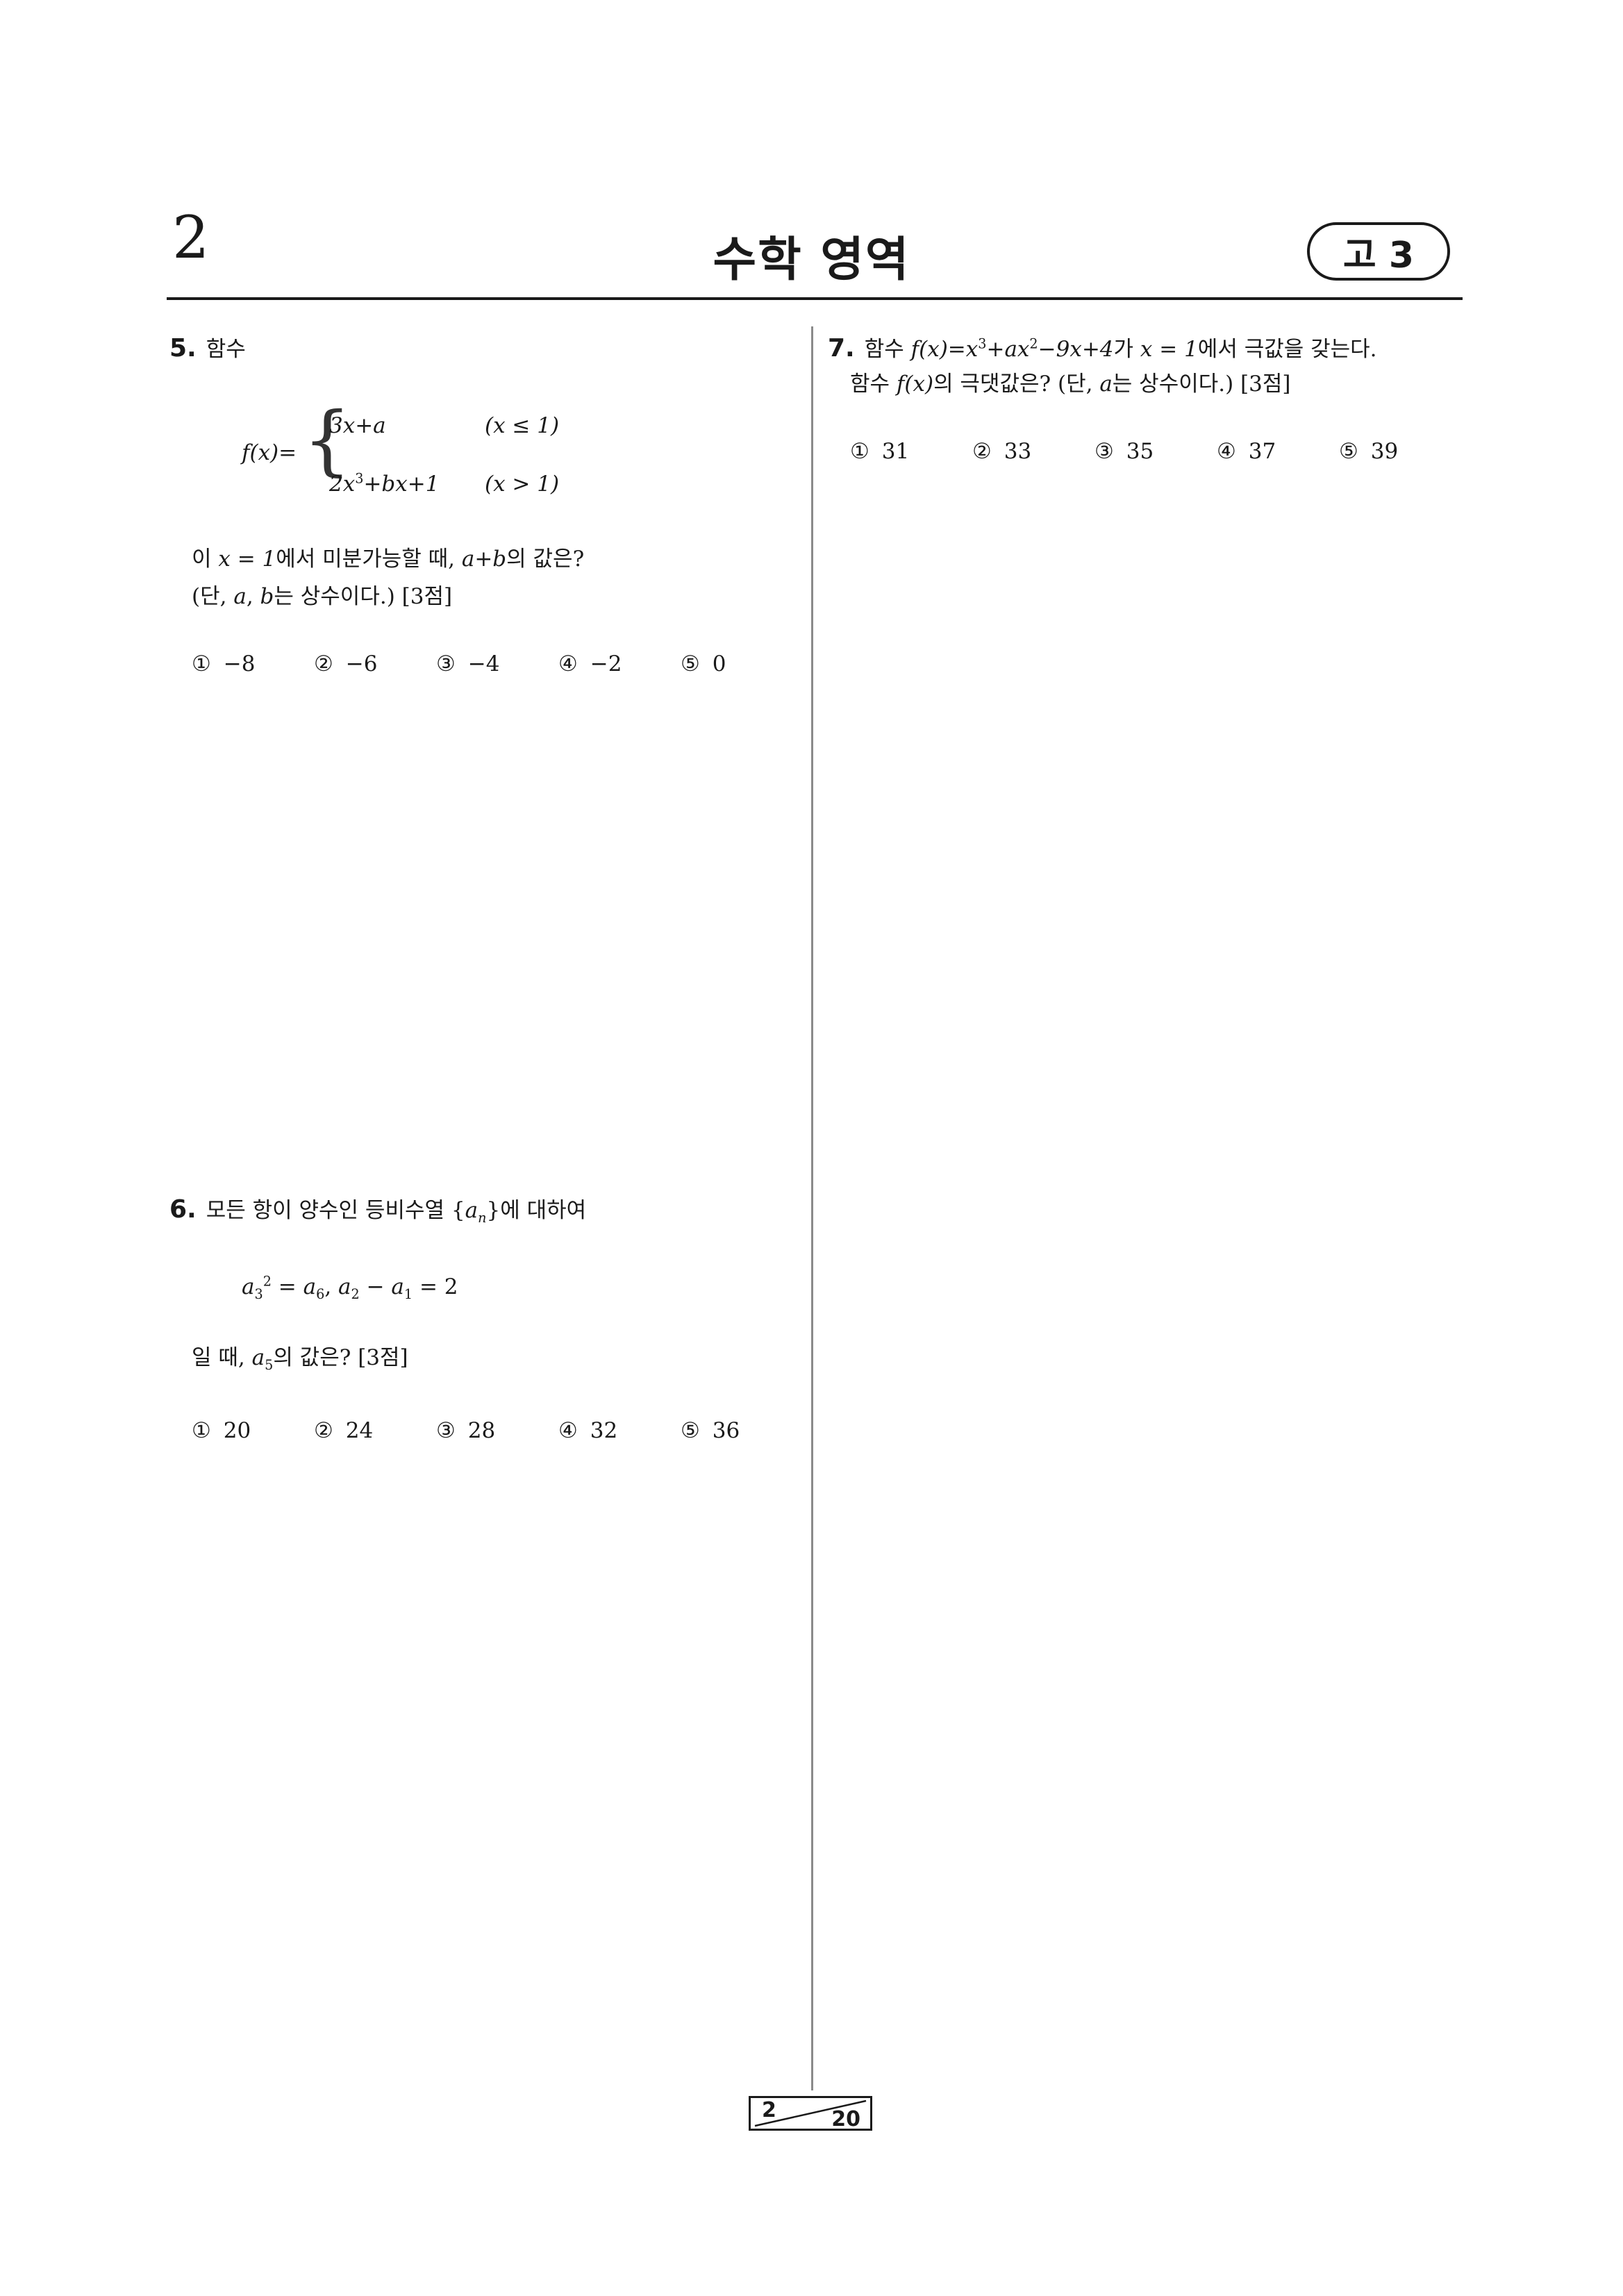 Image resolution: width=1623 pixels, height=2296 pixels. Describe the element at coordinates (1378, 252) in the screenshot. I see `grade-badge: 고 3` at that location.